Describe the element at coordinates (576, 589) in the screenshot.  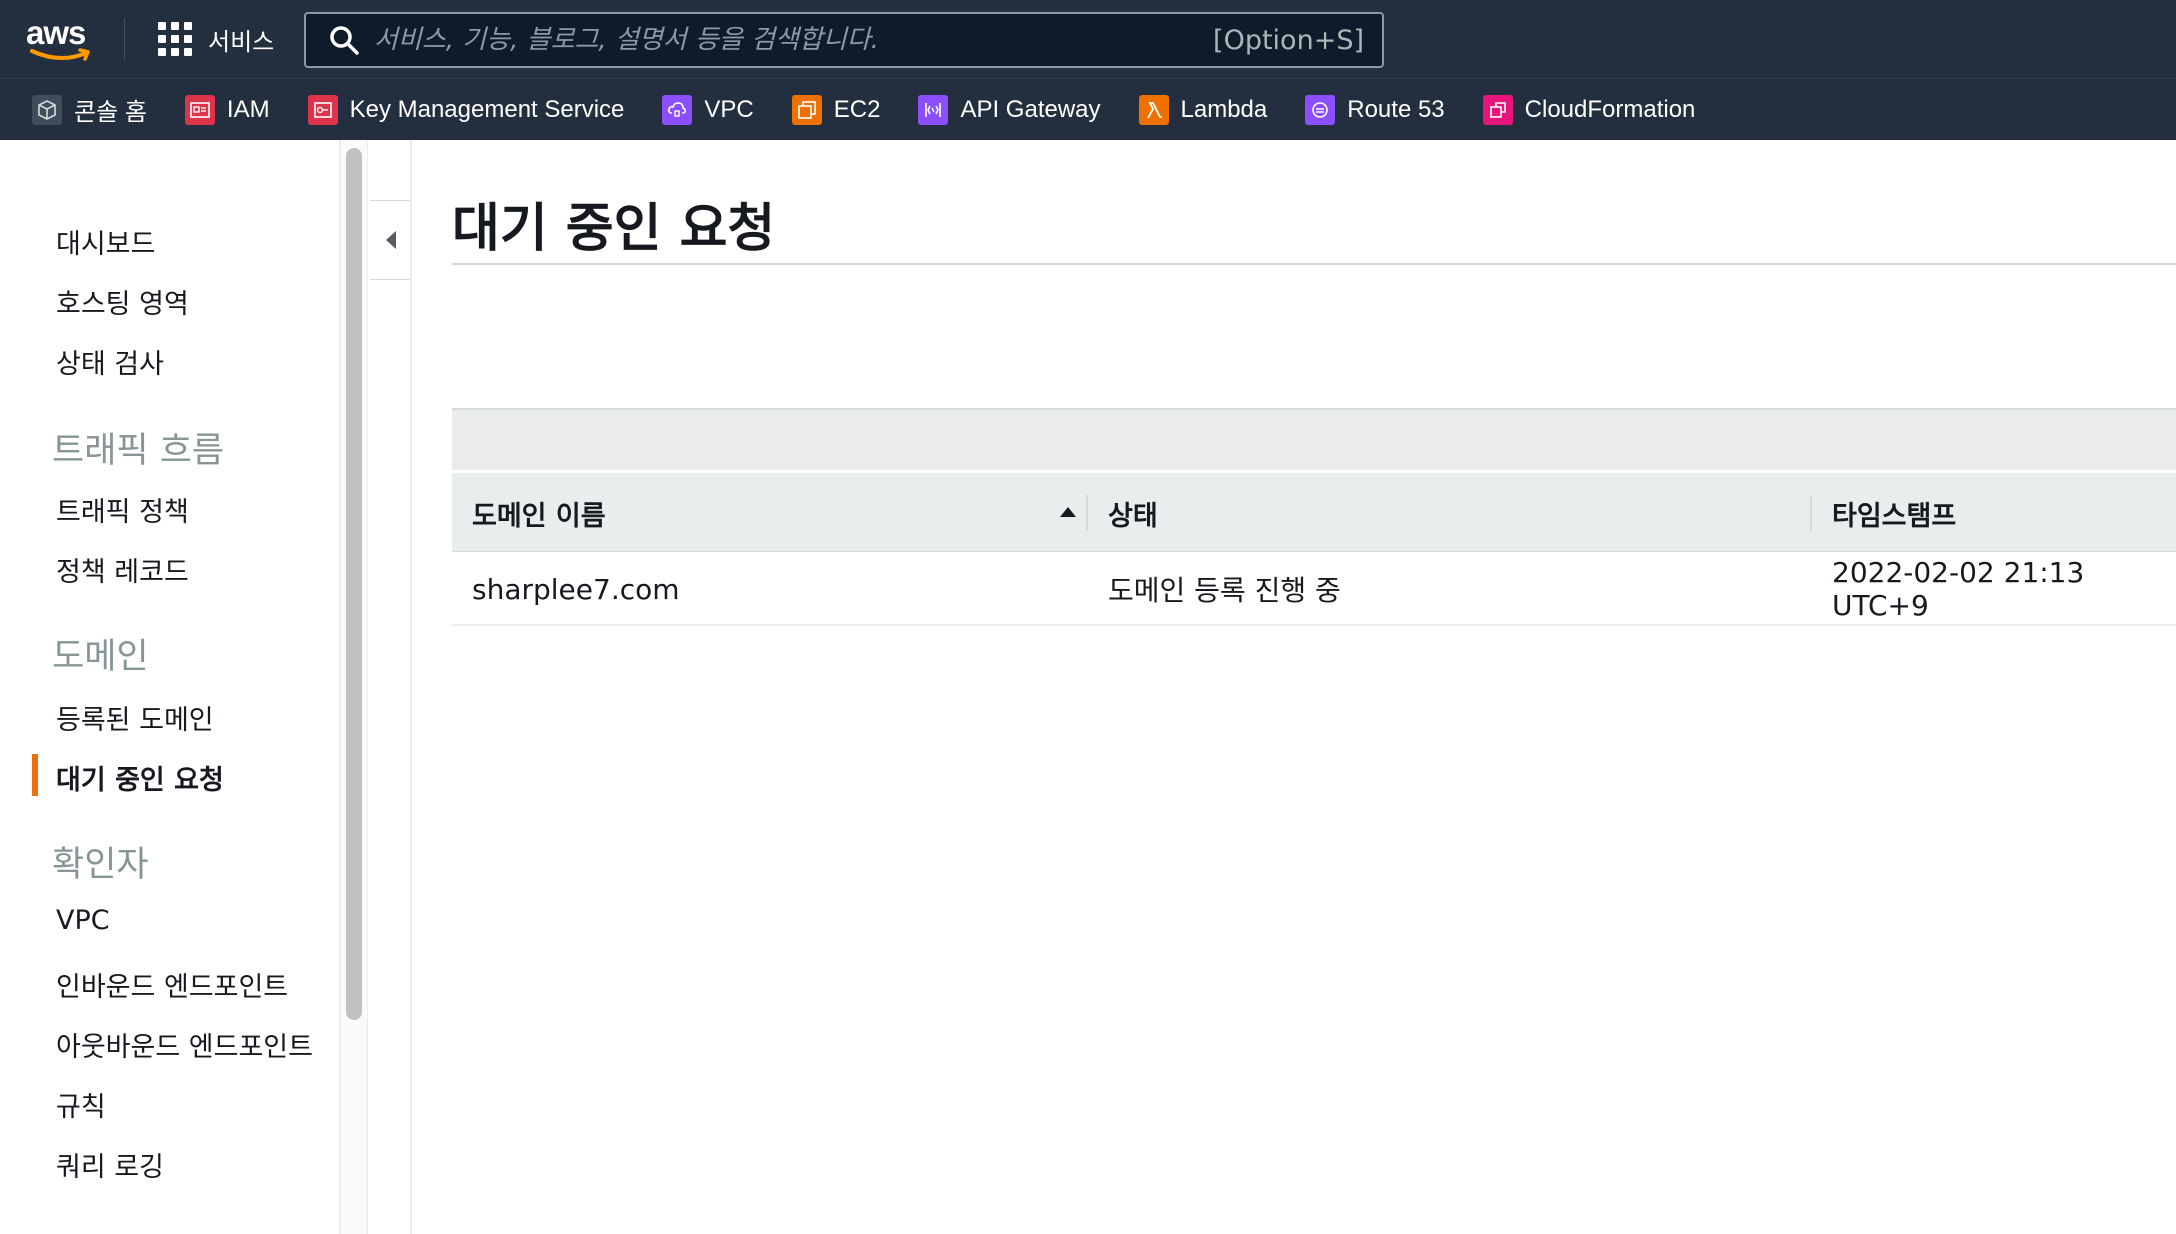
I see `cell-domain-name: sharplee7.com` at that location.